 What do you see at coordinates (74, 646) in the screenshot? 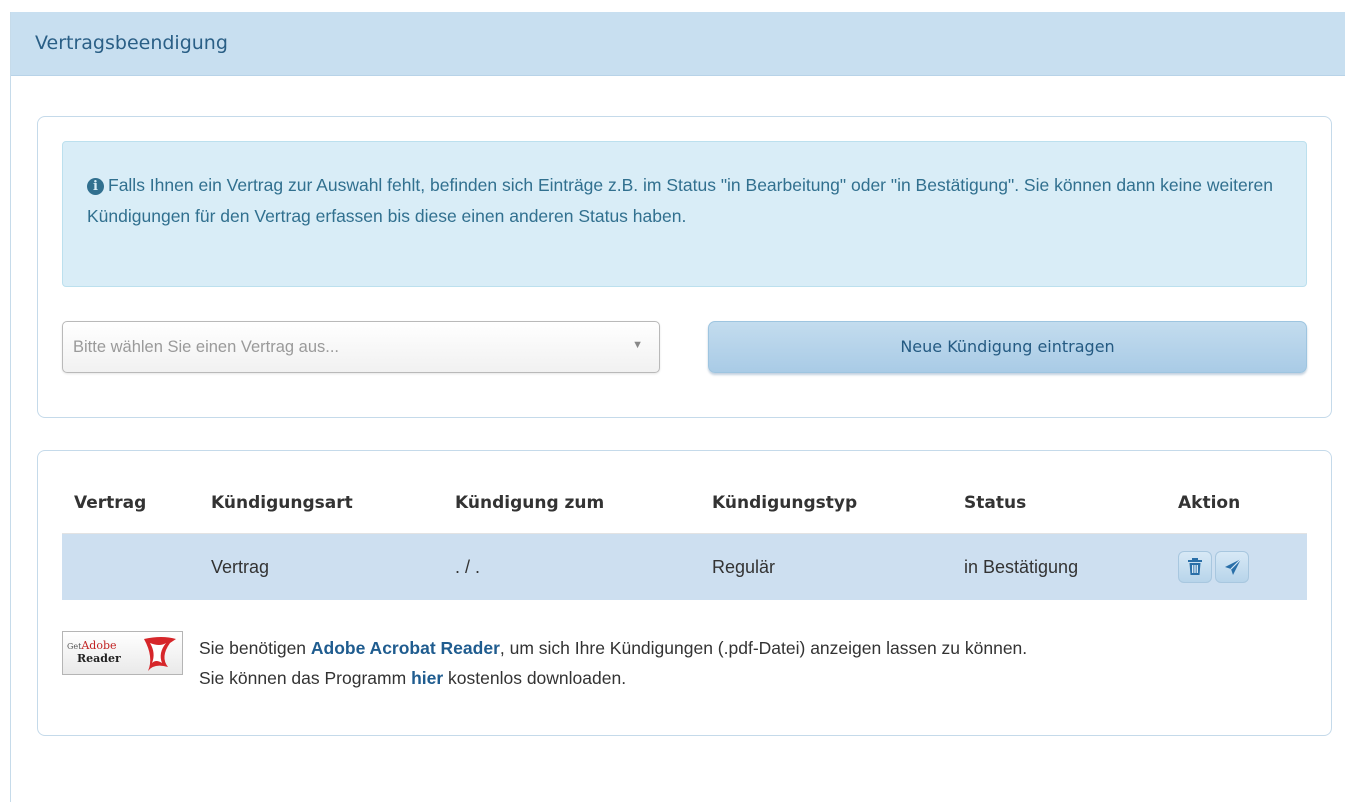
I see `adobe-badge-get: Get` at bounding box center [74, 646].